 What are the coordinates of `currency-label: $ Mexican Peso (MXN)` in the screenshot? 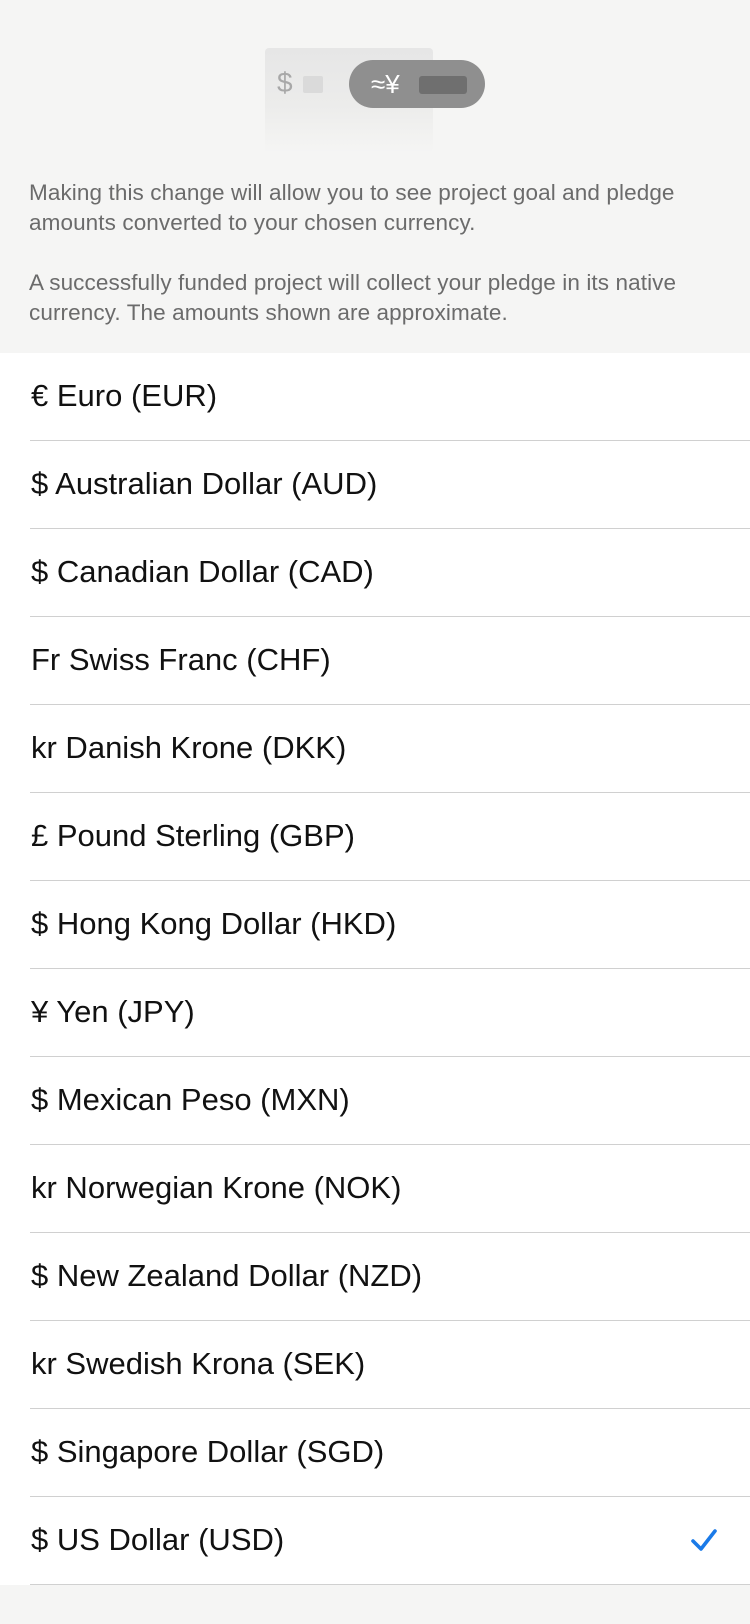 It's located at (190, 1099).